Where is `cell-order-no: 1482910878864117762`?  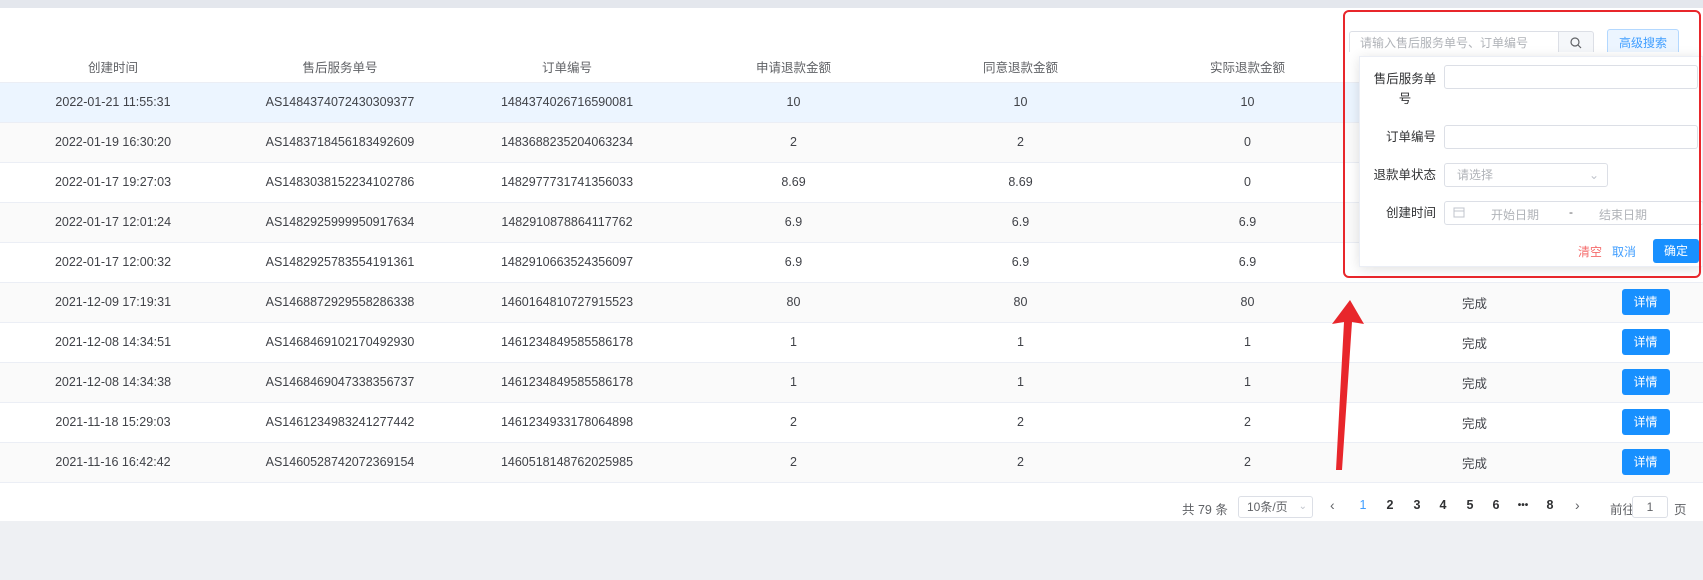 cell-order-no: 1482910878864117762 is located at coordinates (567, 222).